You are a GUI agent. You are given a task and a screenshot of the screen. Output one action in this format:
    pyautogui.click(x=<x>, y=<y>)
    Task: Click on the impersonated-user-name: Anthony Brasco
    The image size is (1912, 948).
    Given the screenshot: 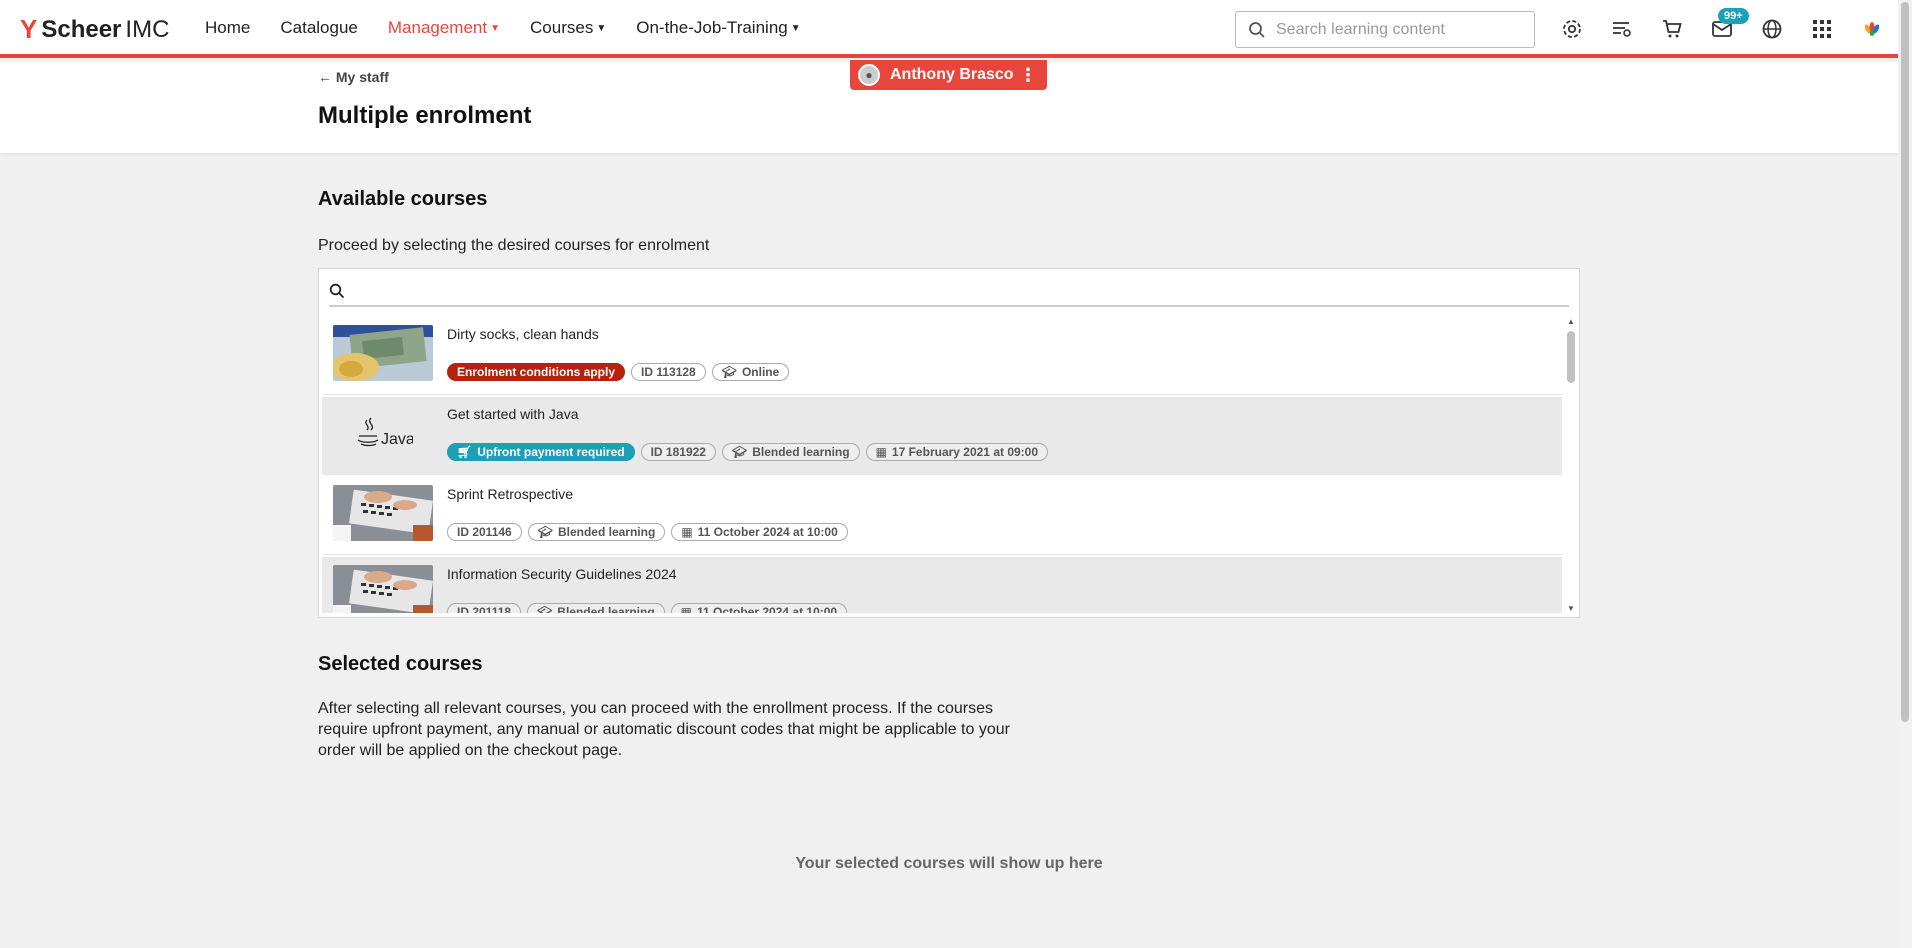 What is the action you would take?
    pyautogui.click(x=952, y=74)
    